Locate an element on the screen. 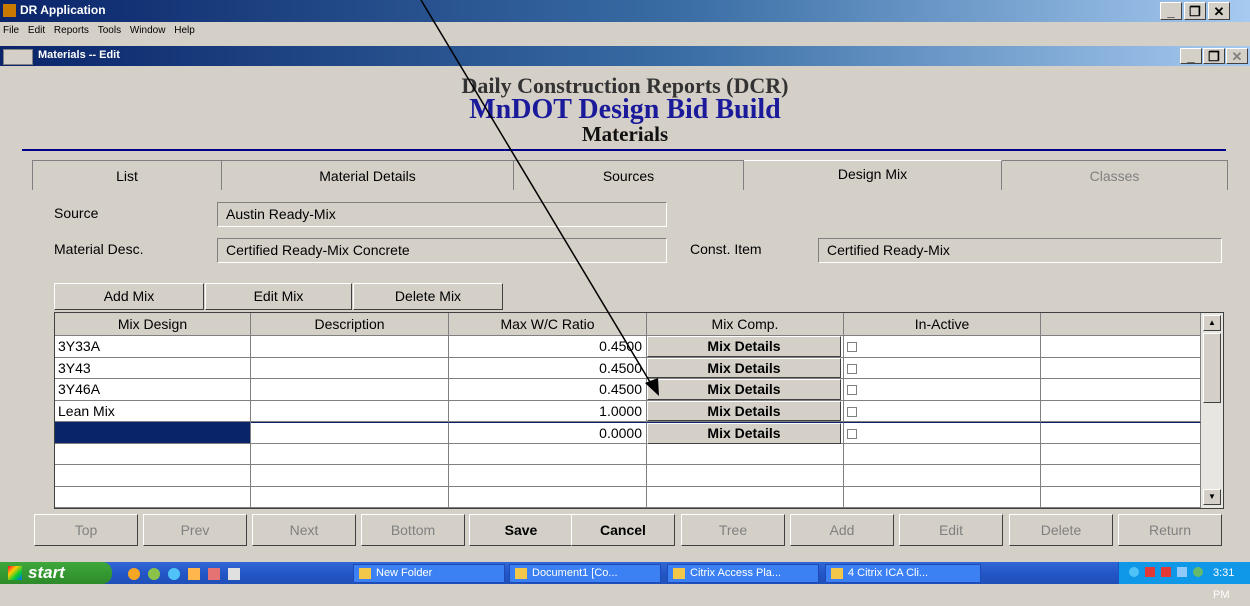 The width and height of the screenshot is (1250, 606). child-minimize-icon: _ is located at coordinates (1191, 56).